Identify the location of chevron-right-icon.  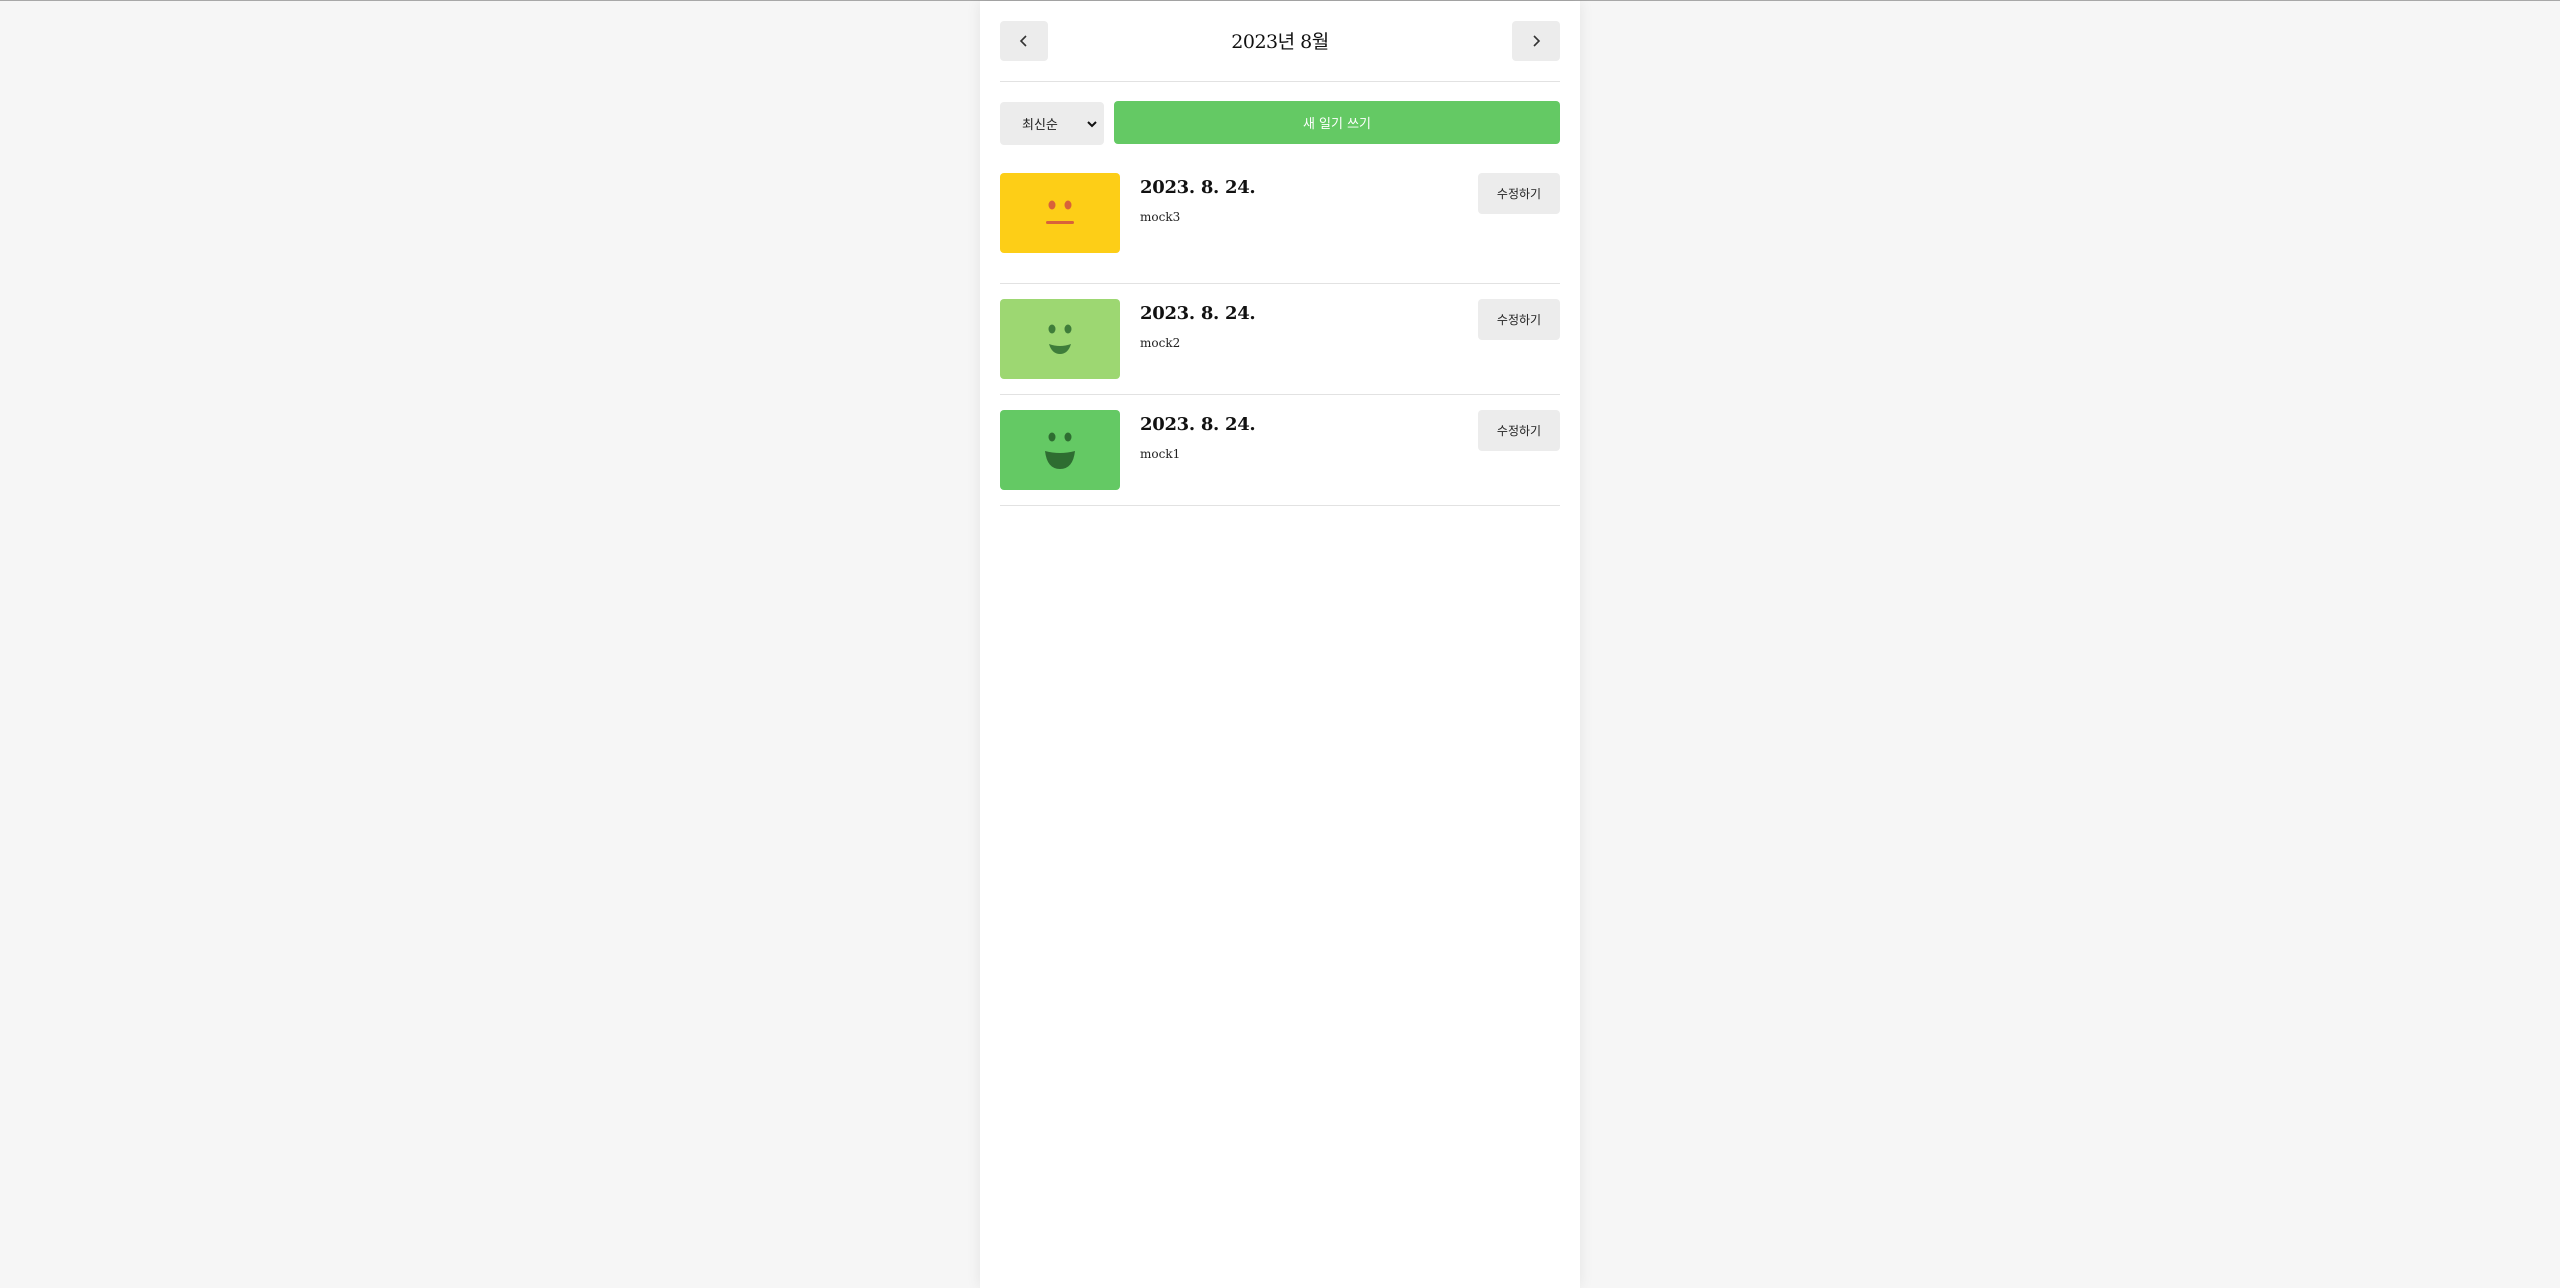
(1537, 41).